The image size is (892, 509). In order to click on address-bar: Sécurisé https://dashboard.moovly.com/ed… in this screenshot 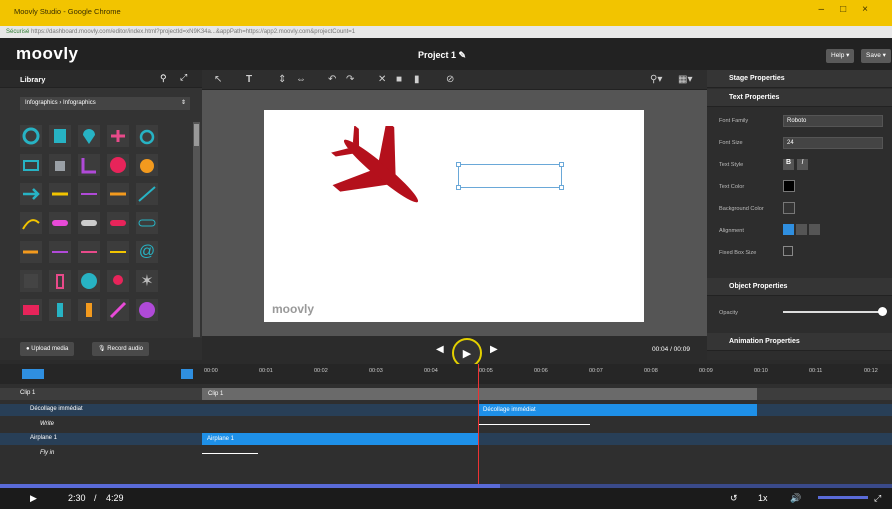, I will do `click(446, 32)`.